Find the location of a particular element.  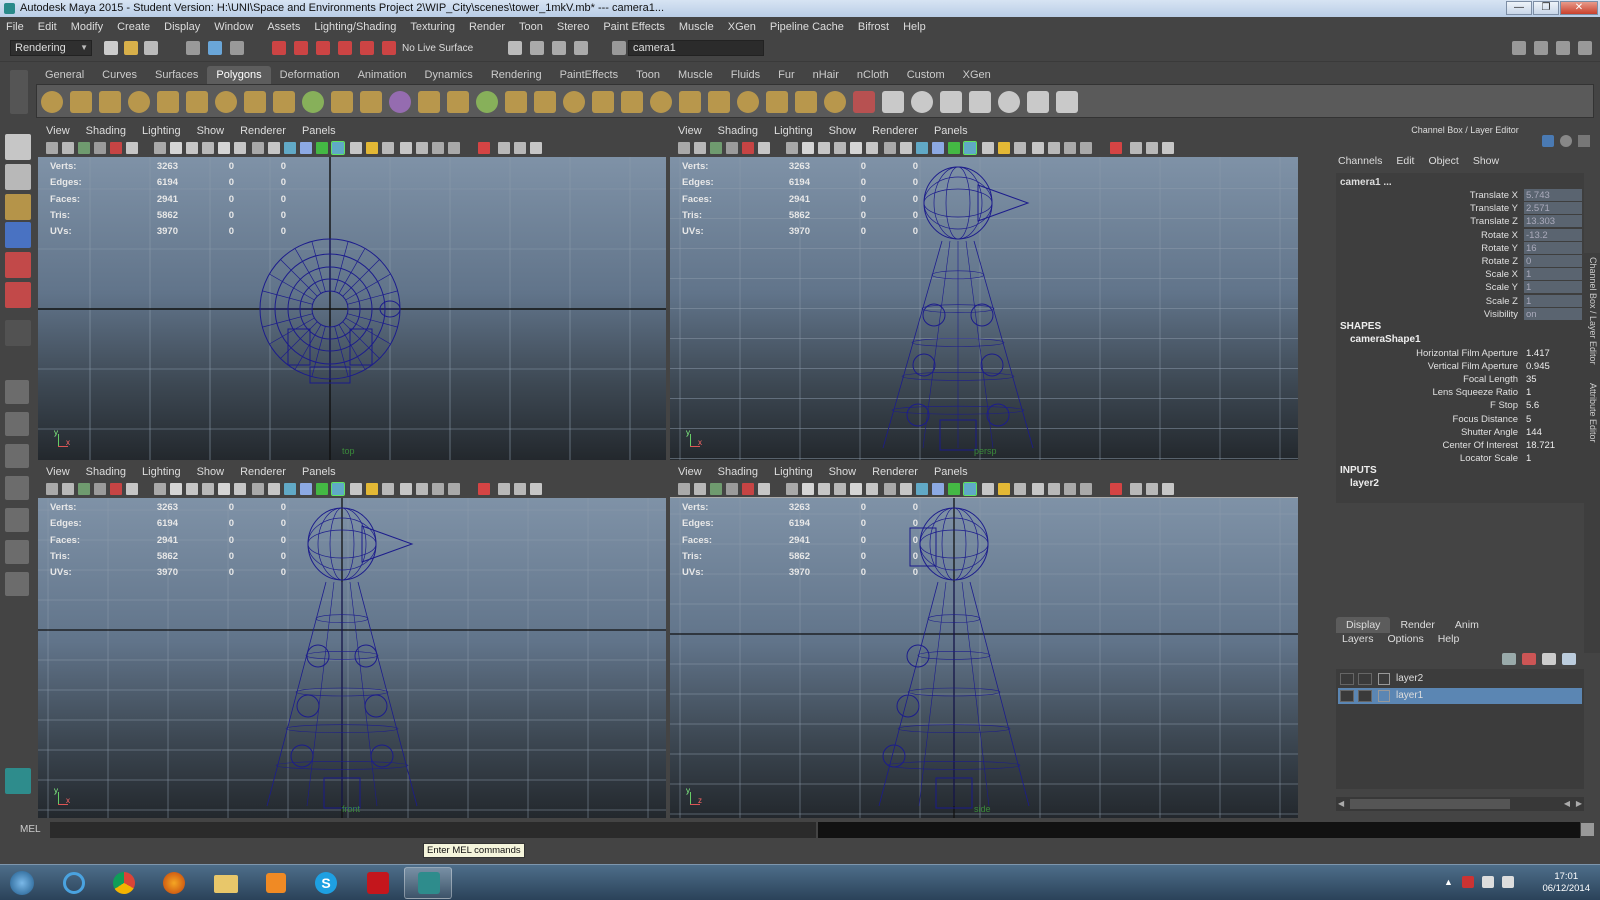

poly-torus-icon is located at coordinates (197, 102).